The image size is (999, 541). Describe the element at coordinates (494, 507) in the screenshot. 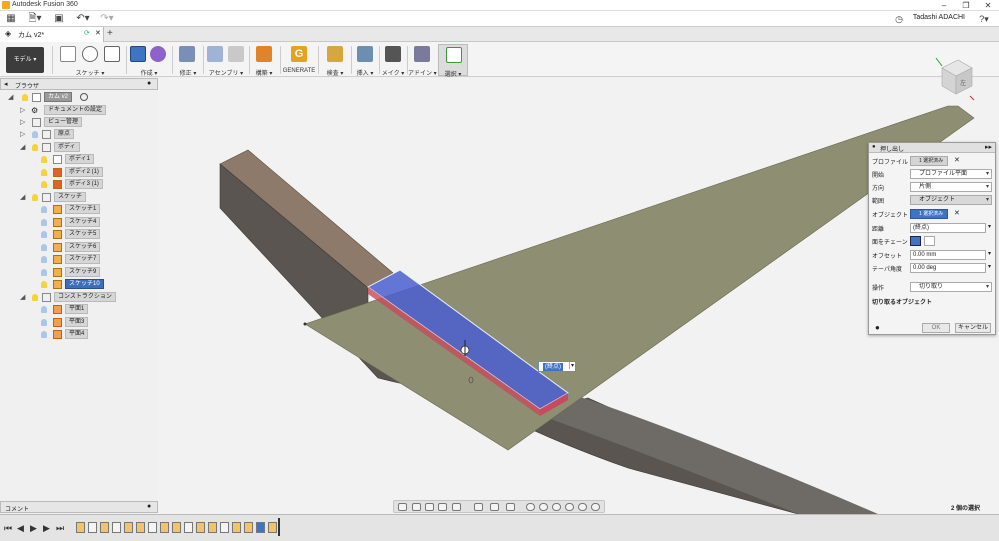

I see `grid-settings-icon` at that location.